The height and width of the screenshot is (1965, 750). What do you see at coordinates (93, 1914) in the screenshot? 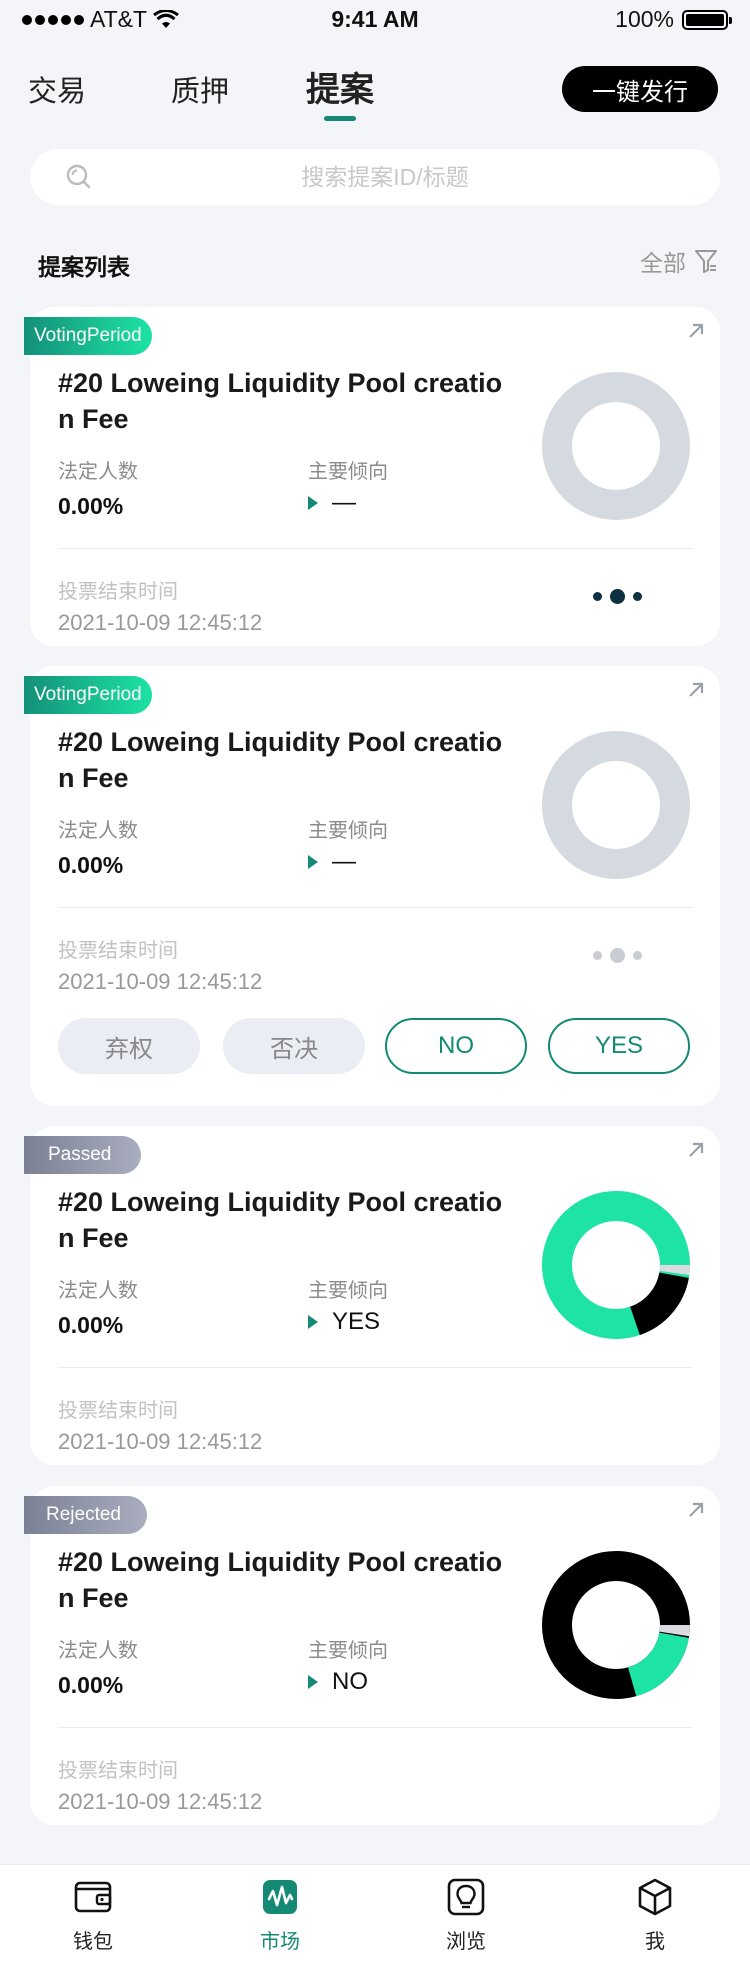
I see `nav-wallet: 钱包` at bounding box center [93, 1914].